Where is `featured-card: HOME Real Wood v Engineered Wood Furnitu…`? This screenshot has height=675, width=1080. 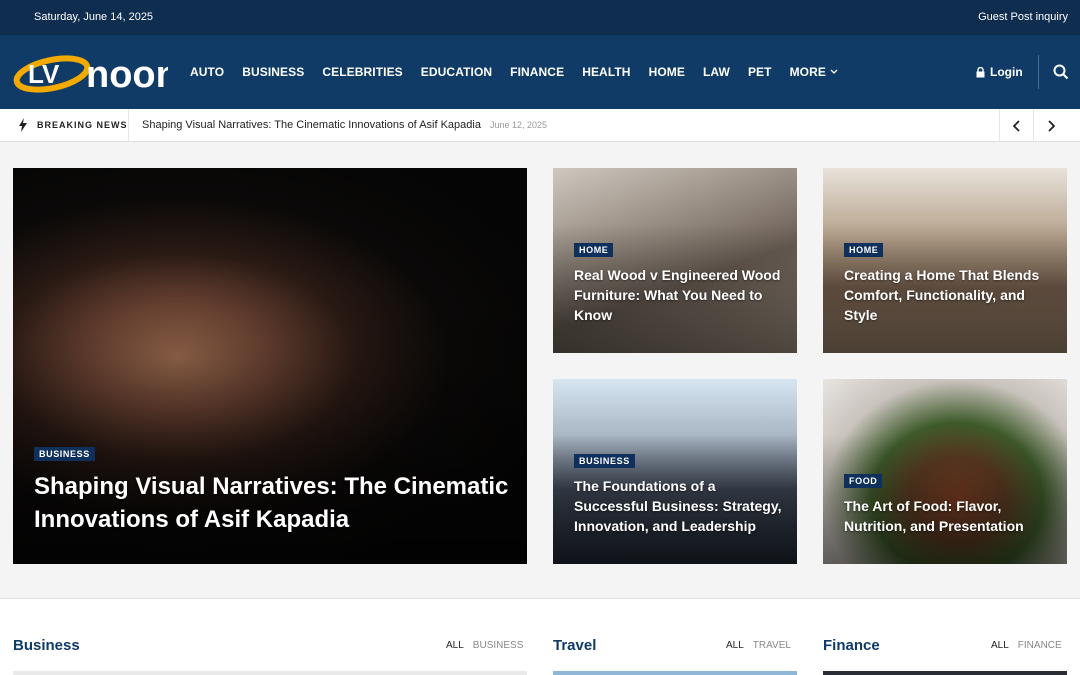 featured-card: HOME Real Wood v Engineered Wood Furnitu… is located at coordinates (675, 260).